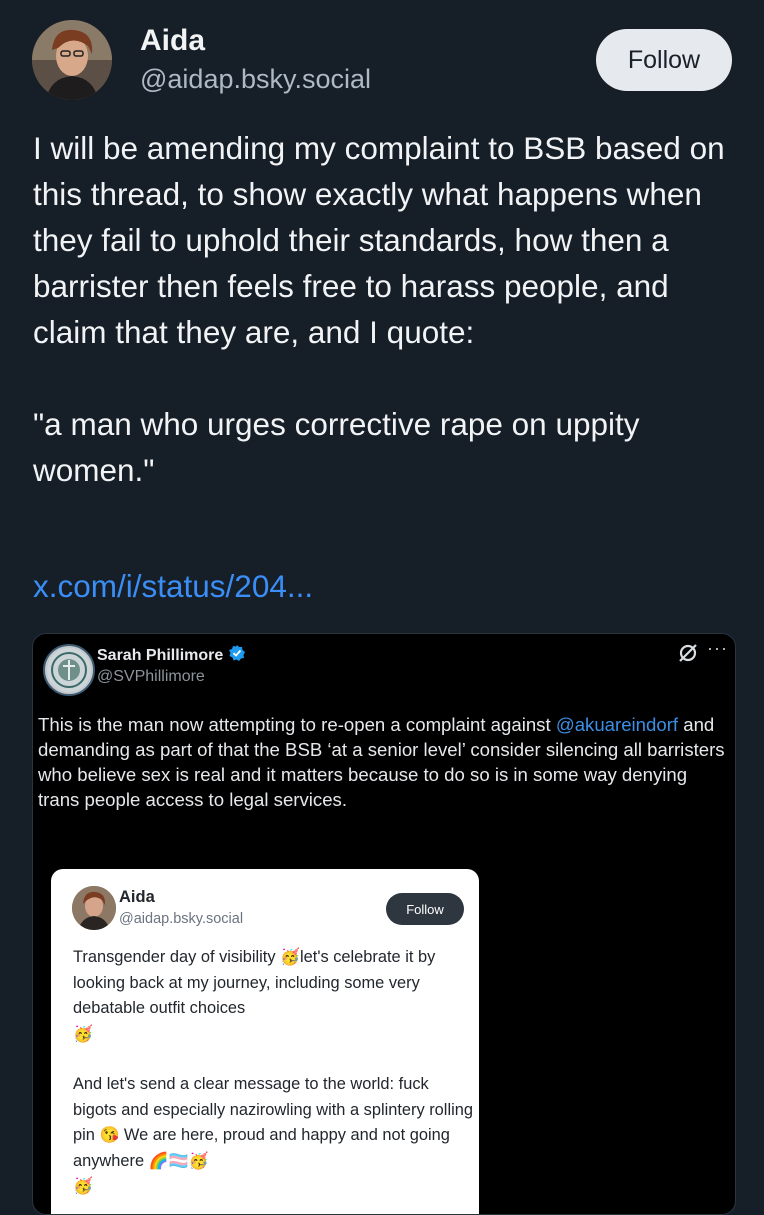 Image resolution: width=764 pixels, height=1215 pixels. Describe the element at coordinates (181, 919) in the screenshot. I see `inner-author-handle: @aidap.bsky.social` at that location.